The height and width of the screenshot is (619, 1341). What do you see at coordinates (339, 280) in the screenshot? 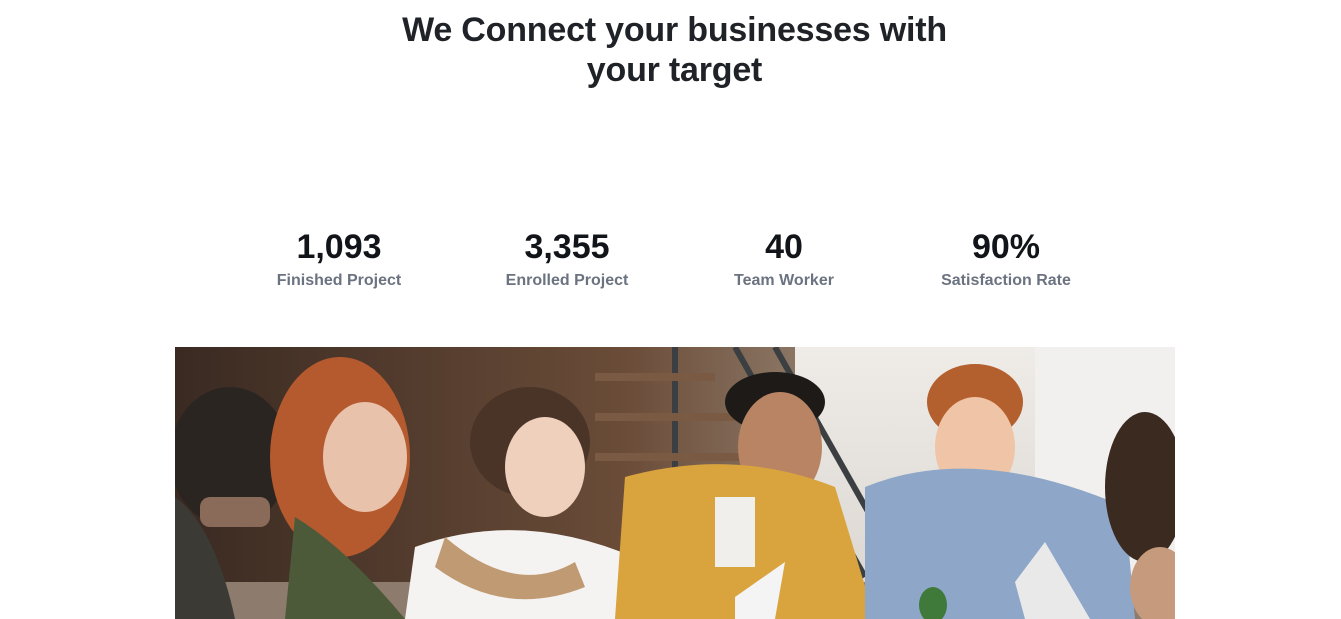
I see `stat-label: Finished Project` at bounding box center [339, 280].